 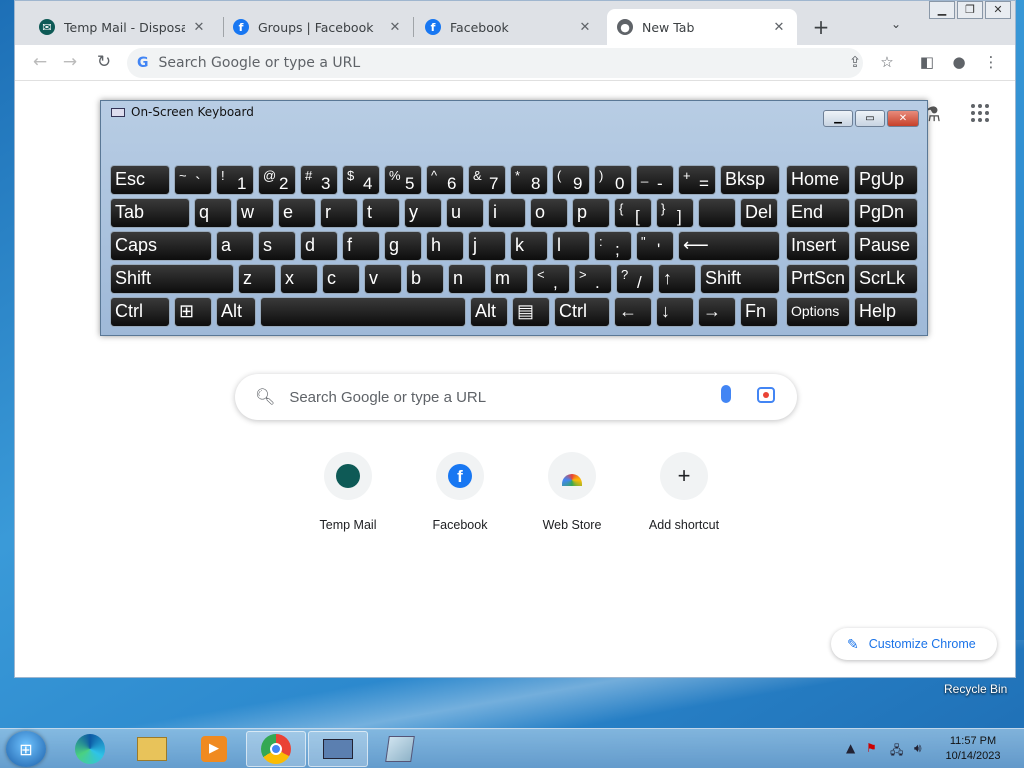 What do you see at coordinates (297, 213) in the screenshot?
I see `key-e: e` at bounding box center [297, 213].